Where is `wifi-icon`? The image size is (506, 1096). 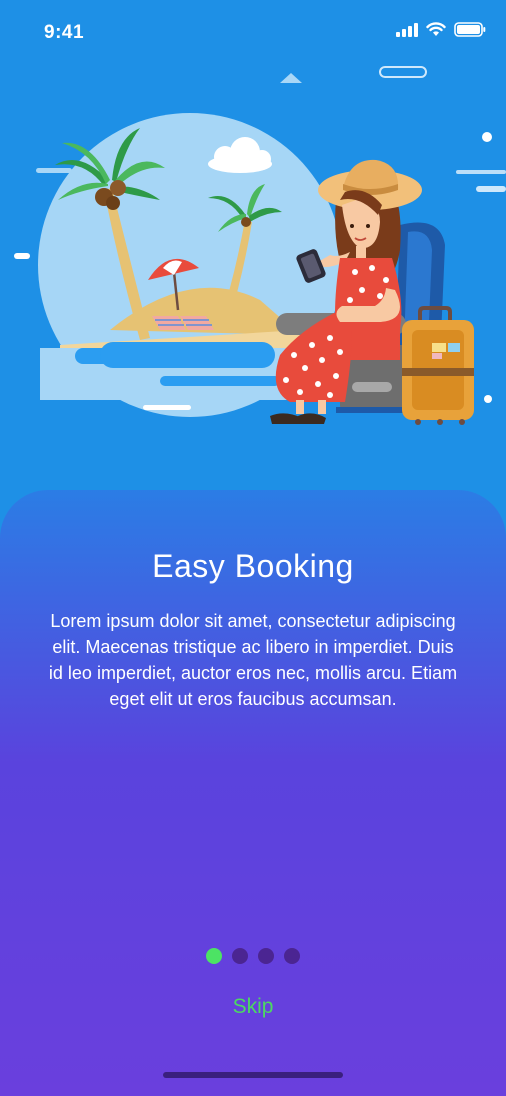
wifi-icon is located at coordinates (436, 29).